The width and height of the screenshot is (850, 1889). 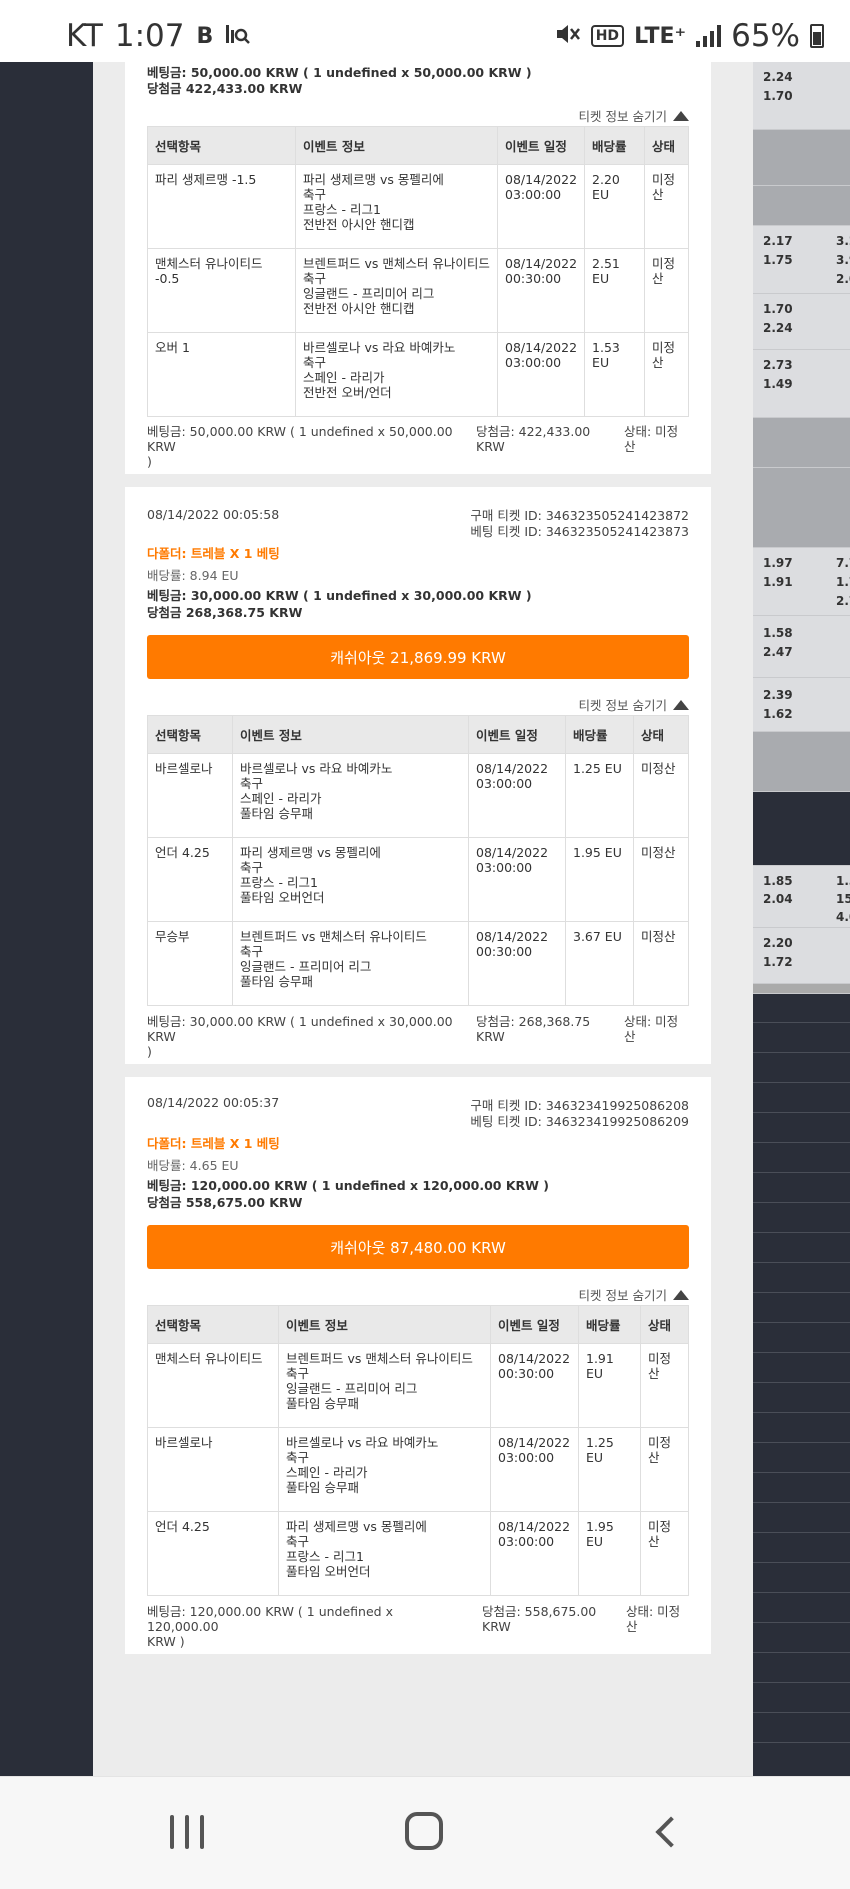 I want to click on odds-cell: 2.20 1.72, so click(x=801, y=956).